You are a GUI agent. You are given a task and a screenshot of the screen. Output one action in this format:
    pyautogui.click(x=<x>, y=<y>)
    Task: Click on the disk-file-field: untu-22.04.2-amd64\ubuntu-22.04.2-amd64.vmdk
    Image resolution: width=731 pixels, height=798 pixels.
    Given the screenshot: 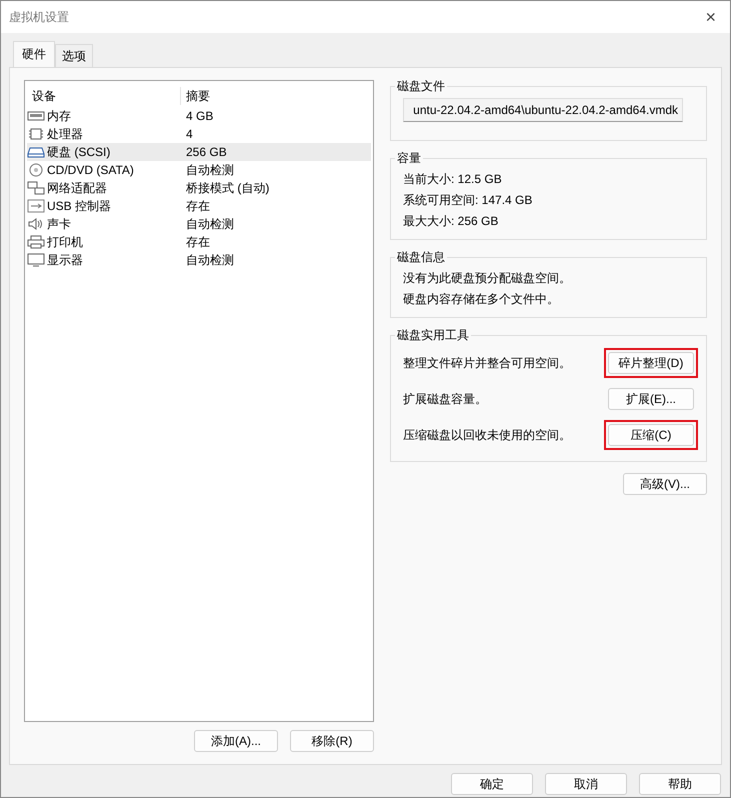 What is the action you would take?
    pyautogui.click(x=543, y=110)
    